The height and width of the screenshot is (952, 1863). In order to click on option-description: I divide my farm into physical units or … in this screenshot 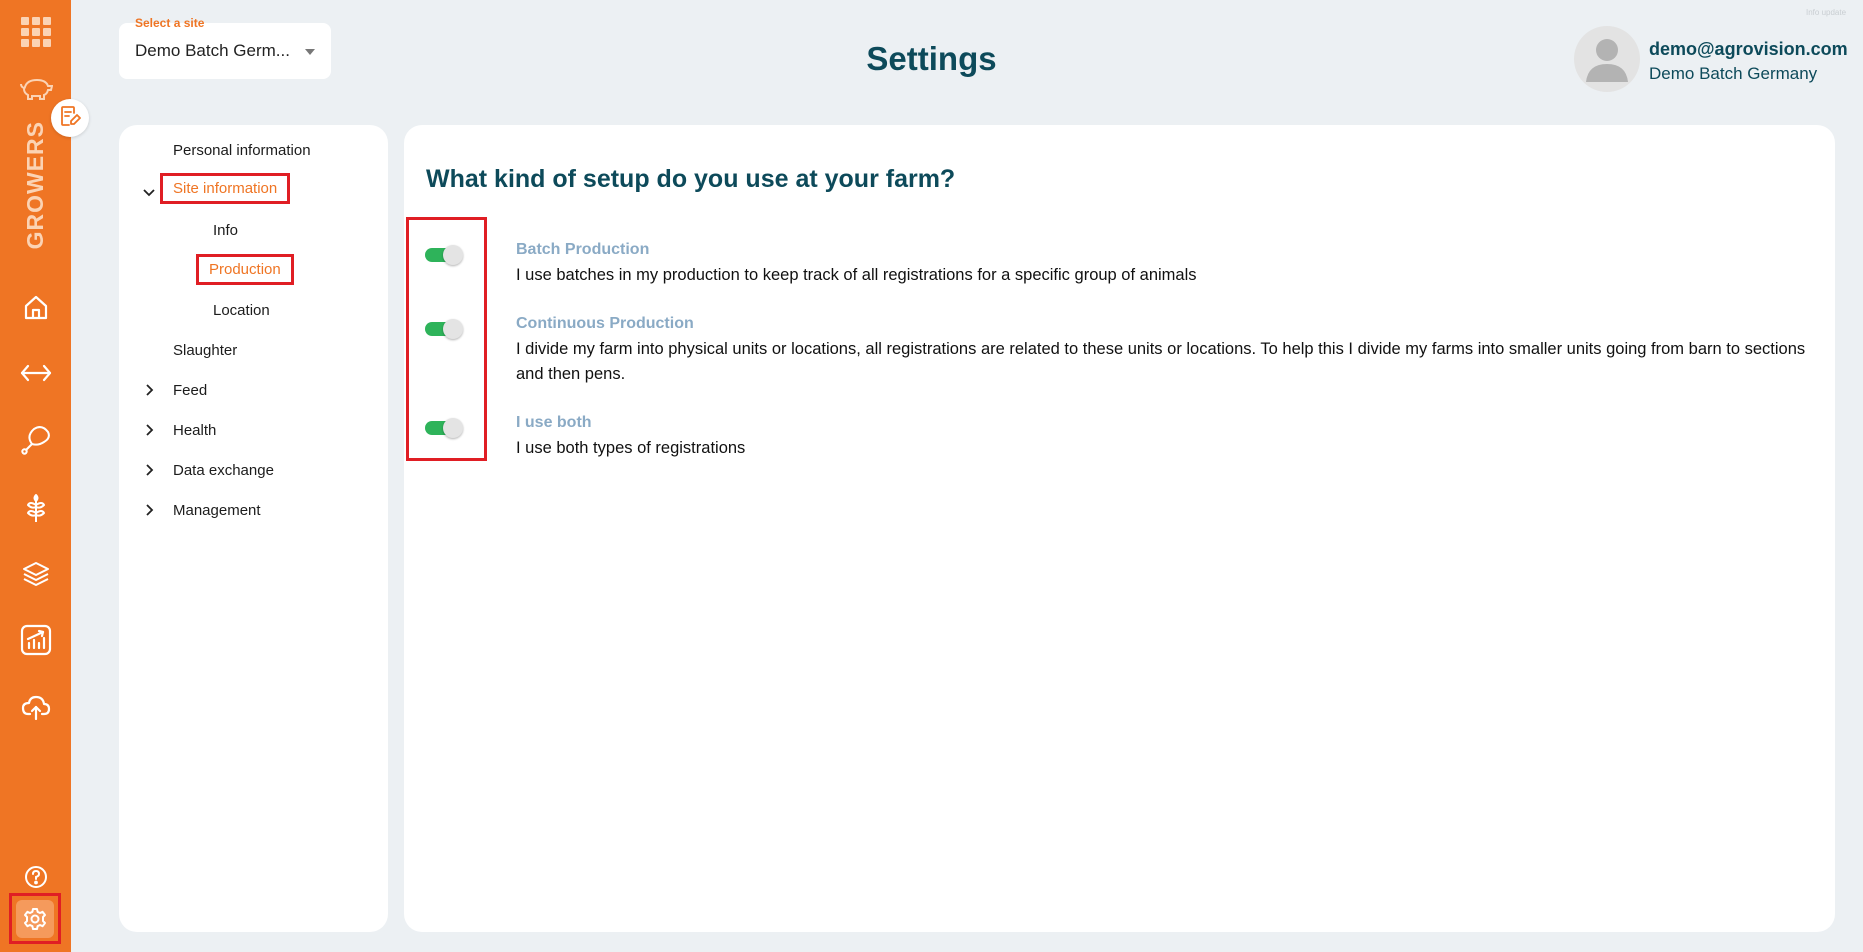, I will do `click(1161, 361)`.